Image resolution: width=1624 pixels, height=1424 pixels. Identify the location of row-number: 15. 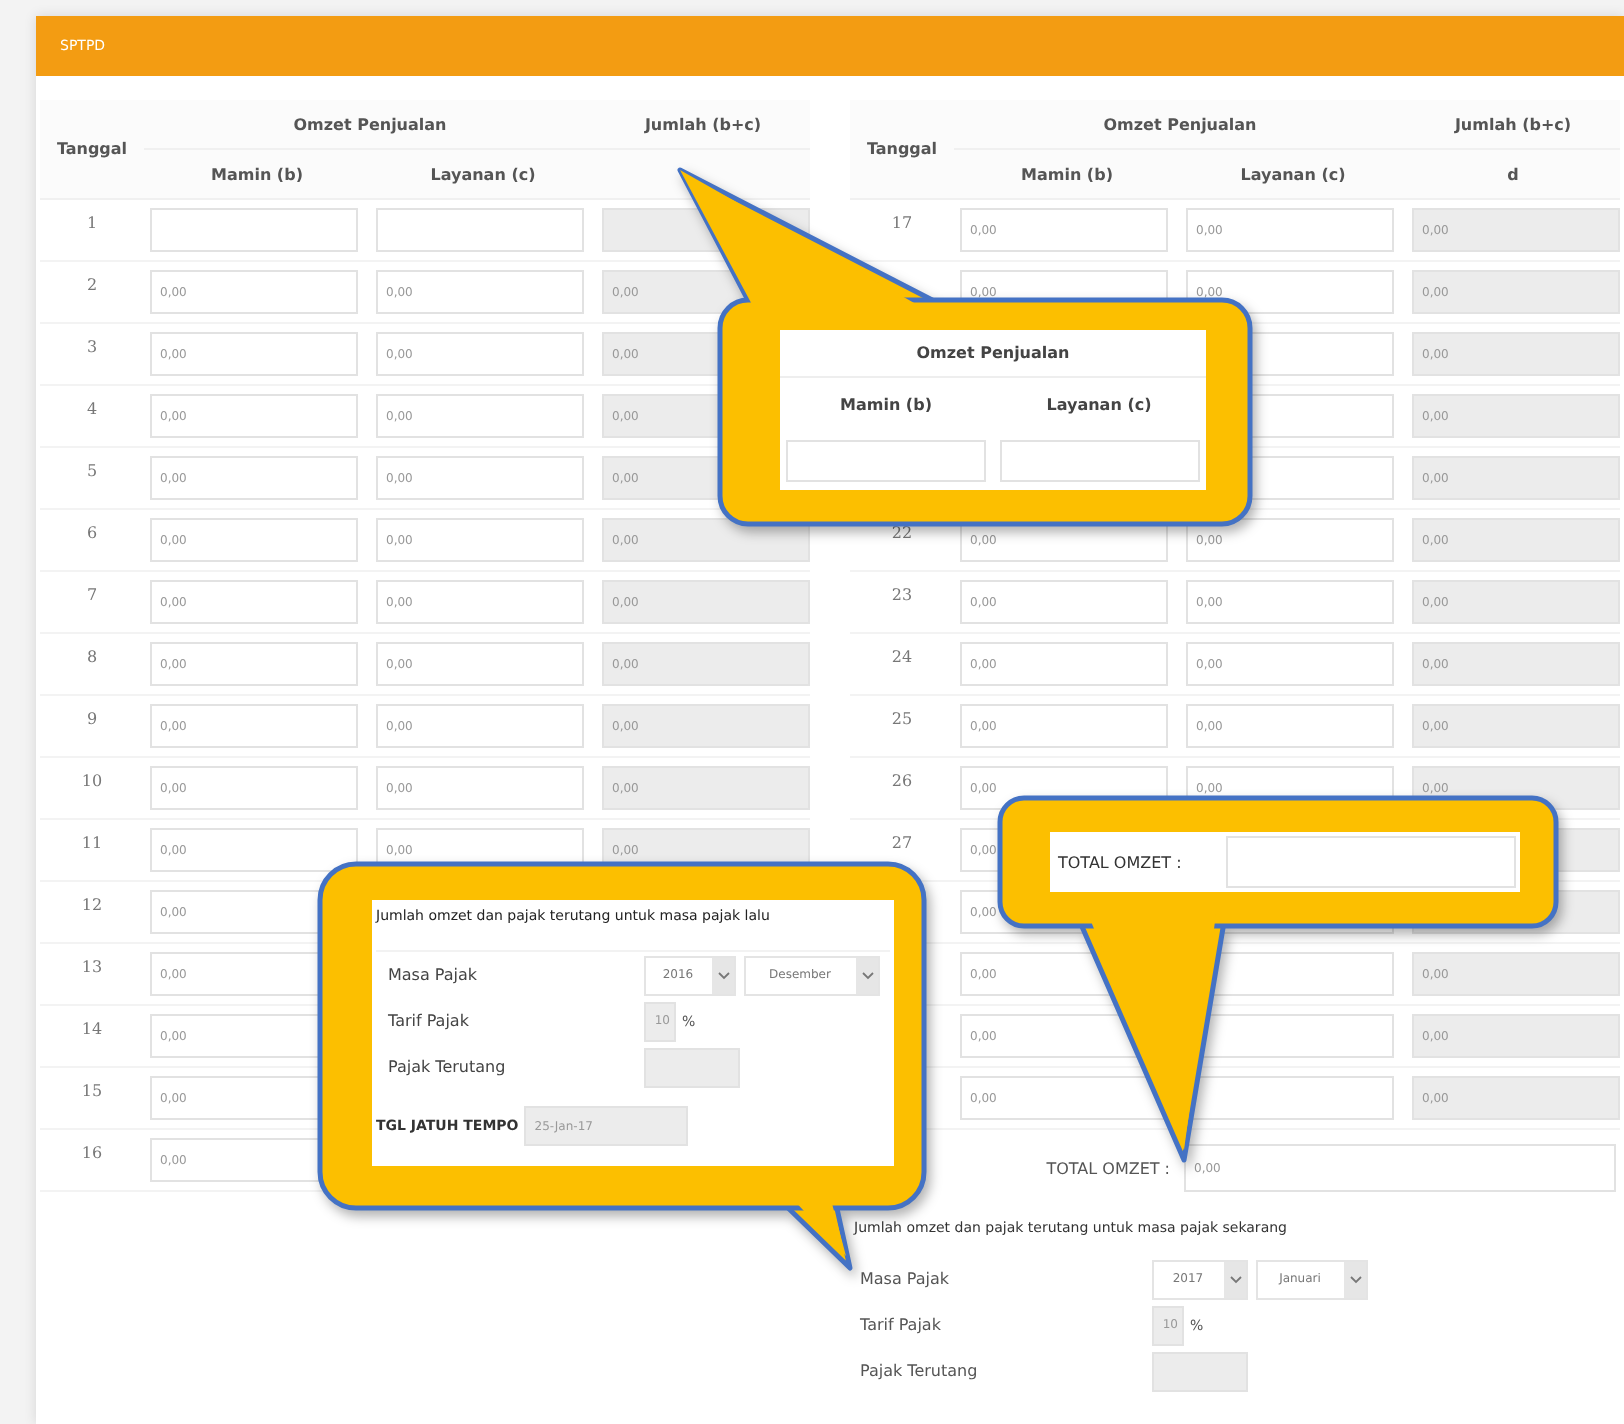
(92, 1093).